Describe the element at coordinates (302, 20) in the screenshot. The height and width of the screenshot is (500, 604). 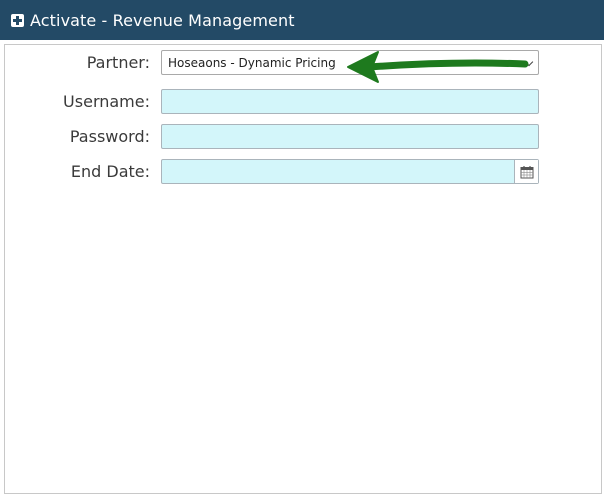
I see `window-titlebar: Activate - Revenue Management` at that location.